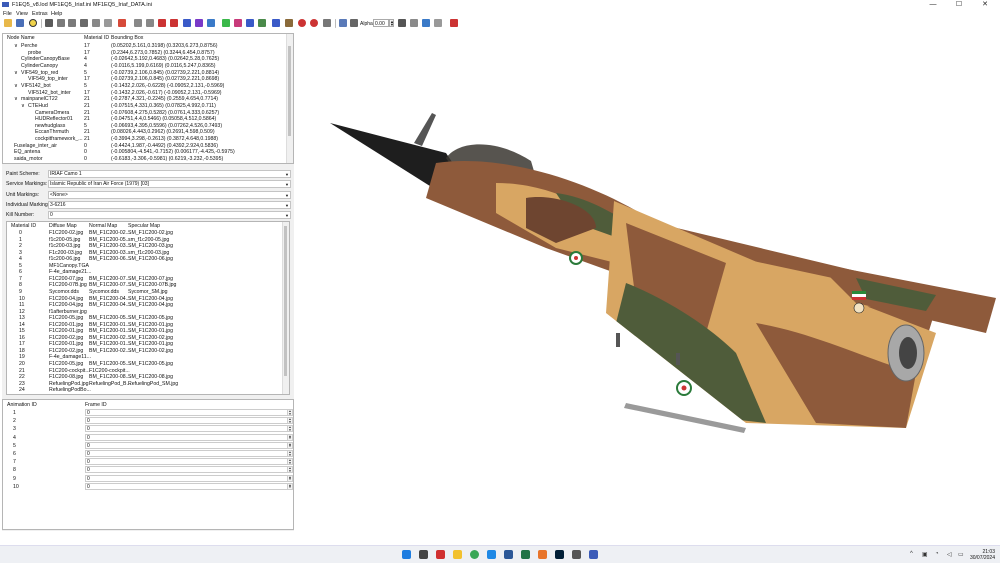 The width and height of the screenshot is (1000, 563). I want to click on materials-scrollbar, so click(285, 308).